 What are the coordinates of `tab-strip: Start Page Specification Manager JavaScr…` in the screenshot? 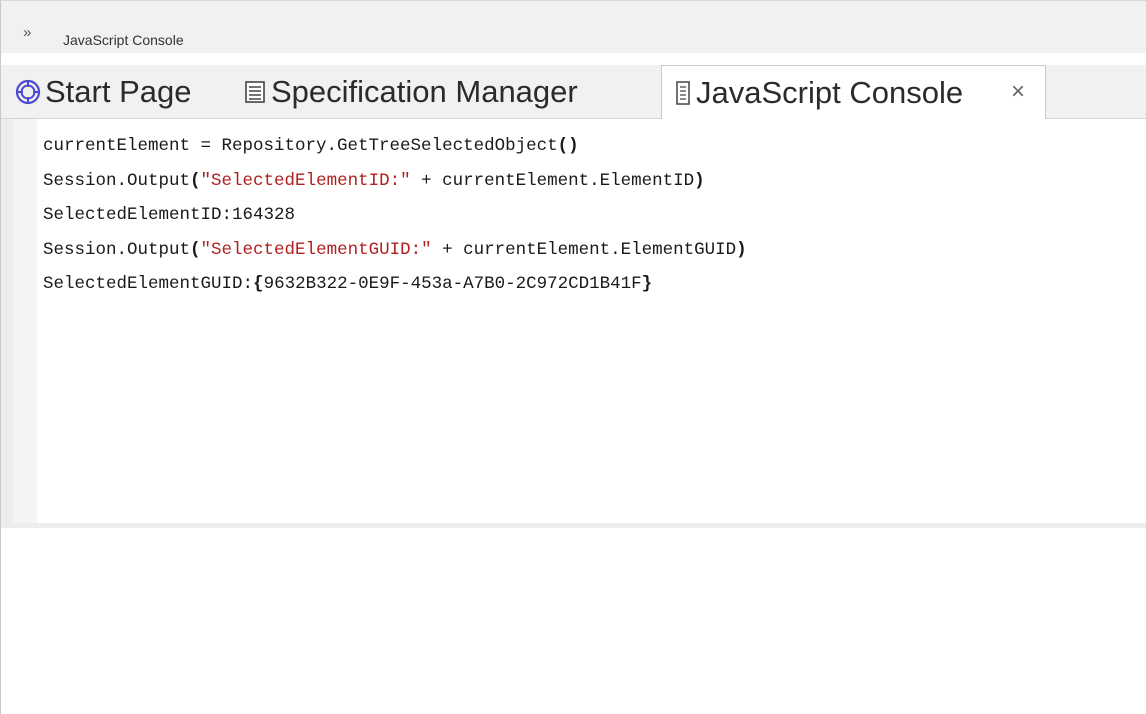 It's located at (573, 92).